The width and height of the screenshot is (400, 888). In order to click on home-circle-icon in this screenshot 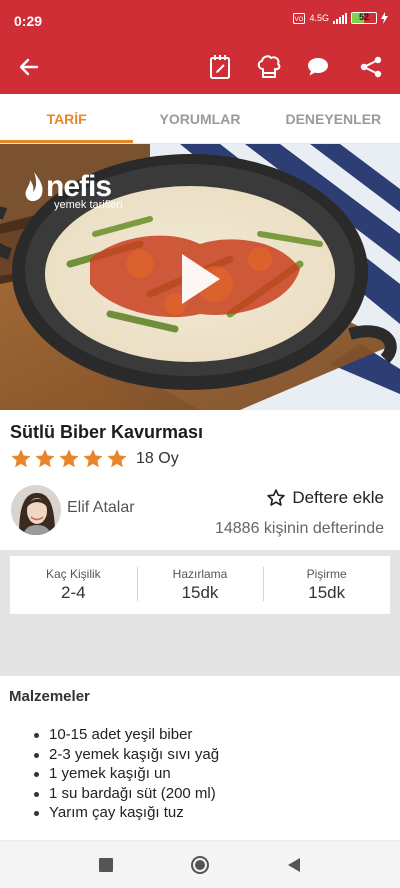, I will do `click(200, 865)`.